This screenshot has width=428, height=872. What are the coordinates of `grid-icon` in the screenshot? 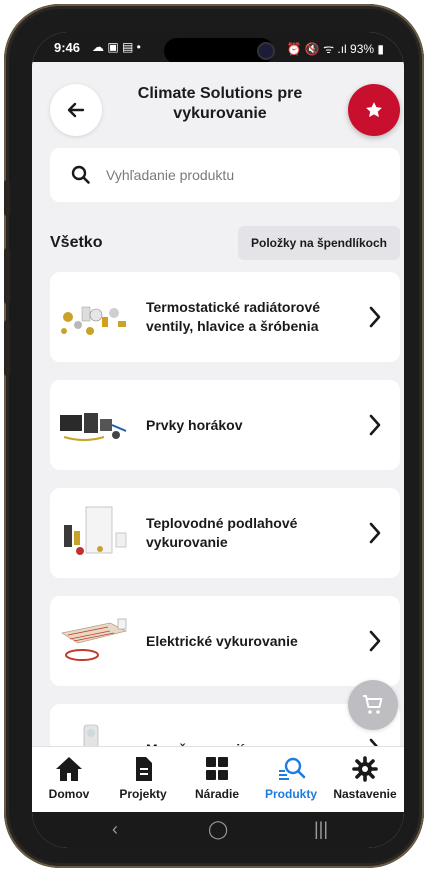 It's located at (217, 768).